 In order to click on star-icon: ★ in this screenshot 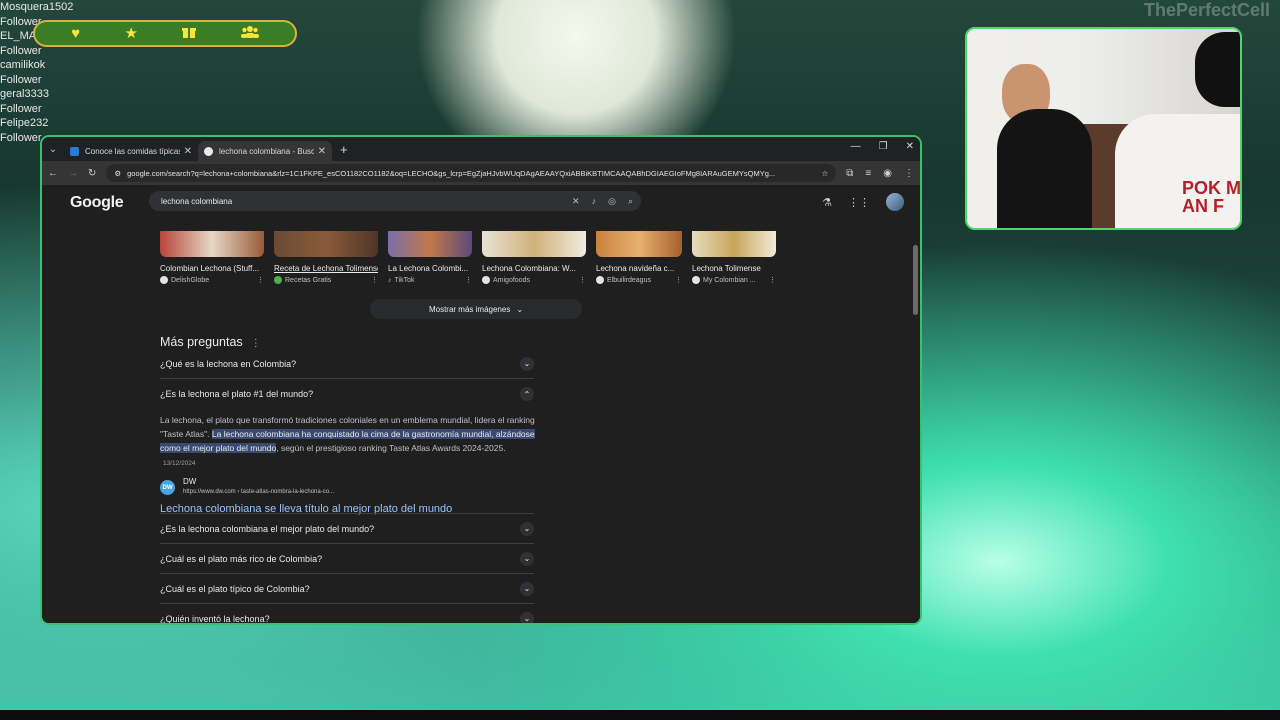, I will do `click(131, 33)`.